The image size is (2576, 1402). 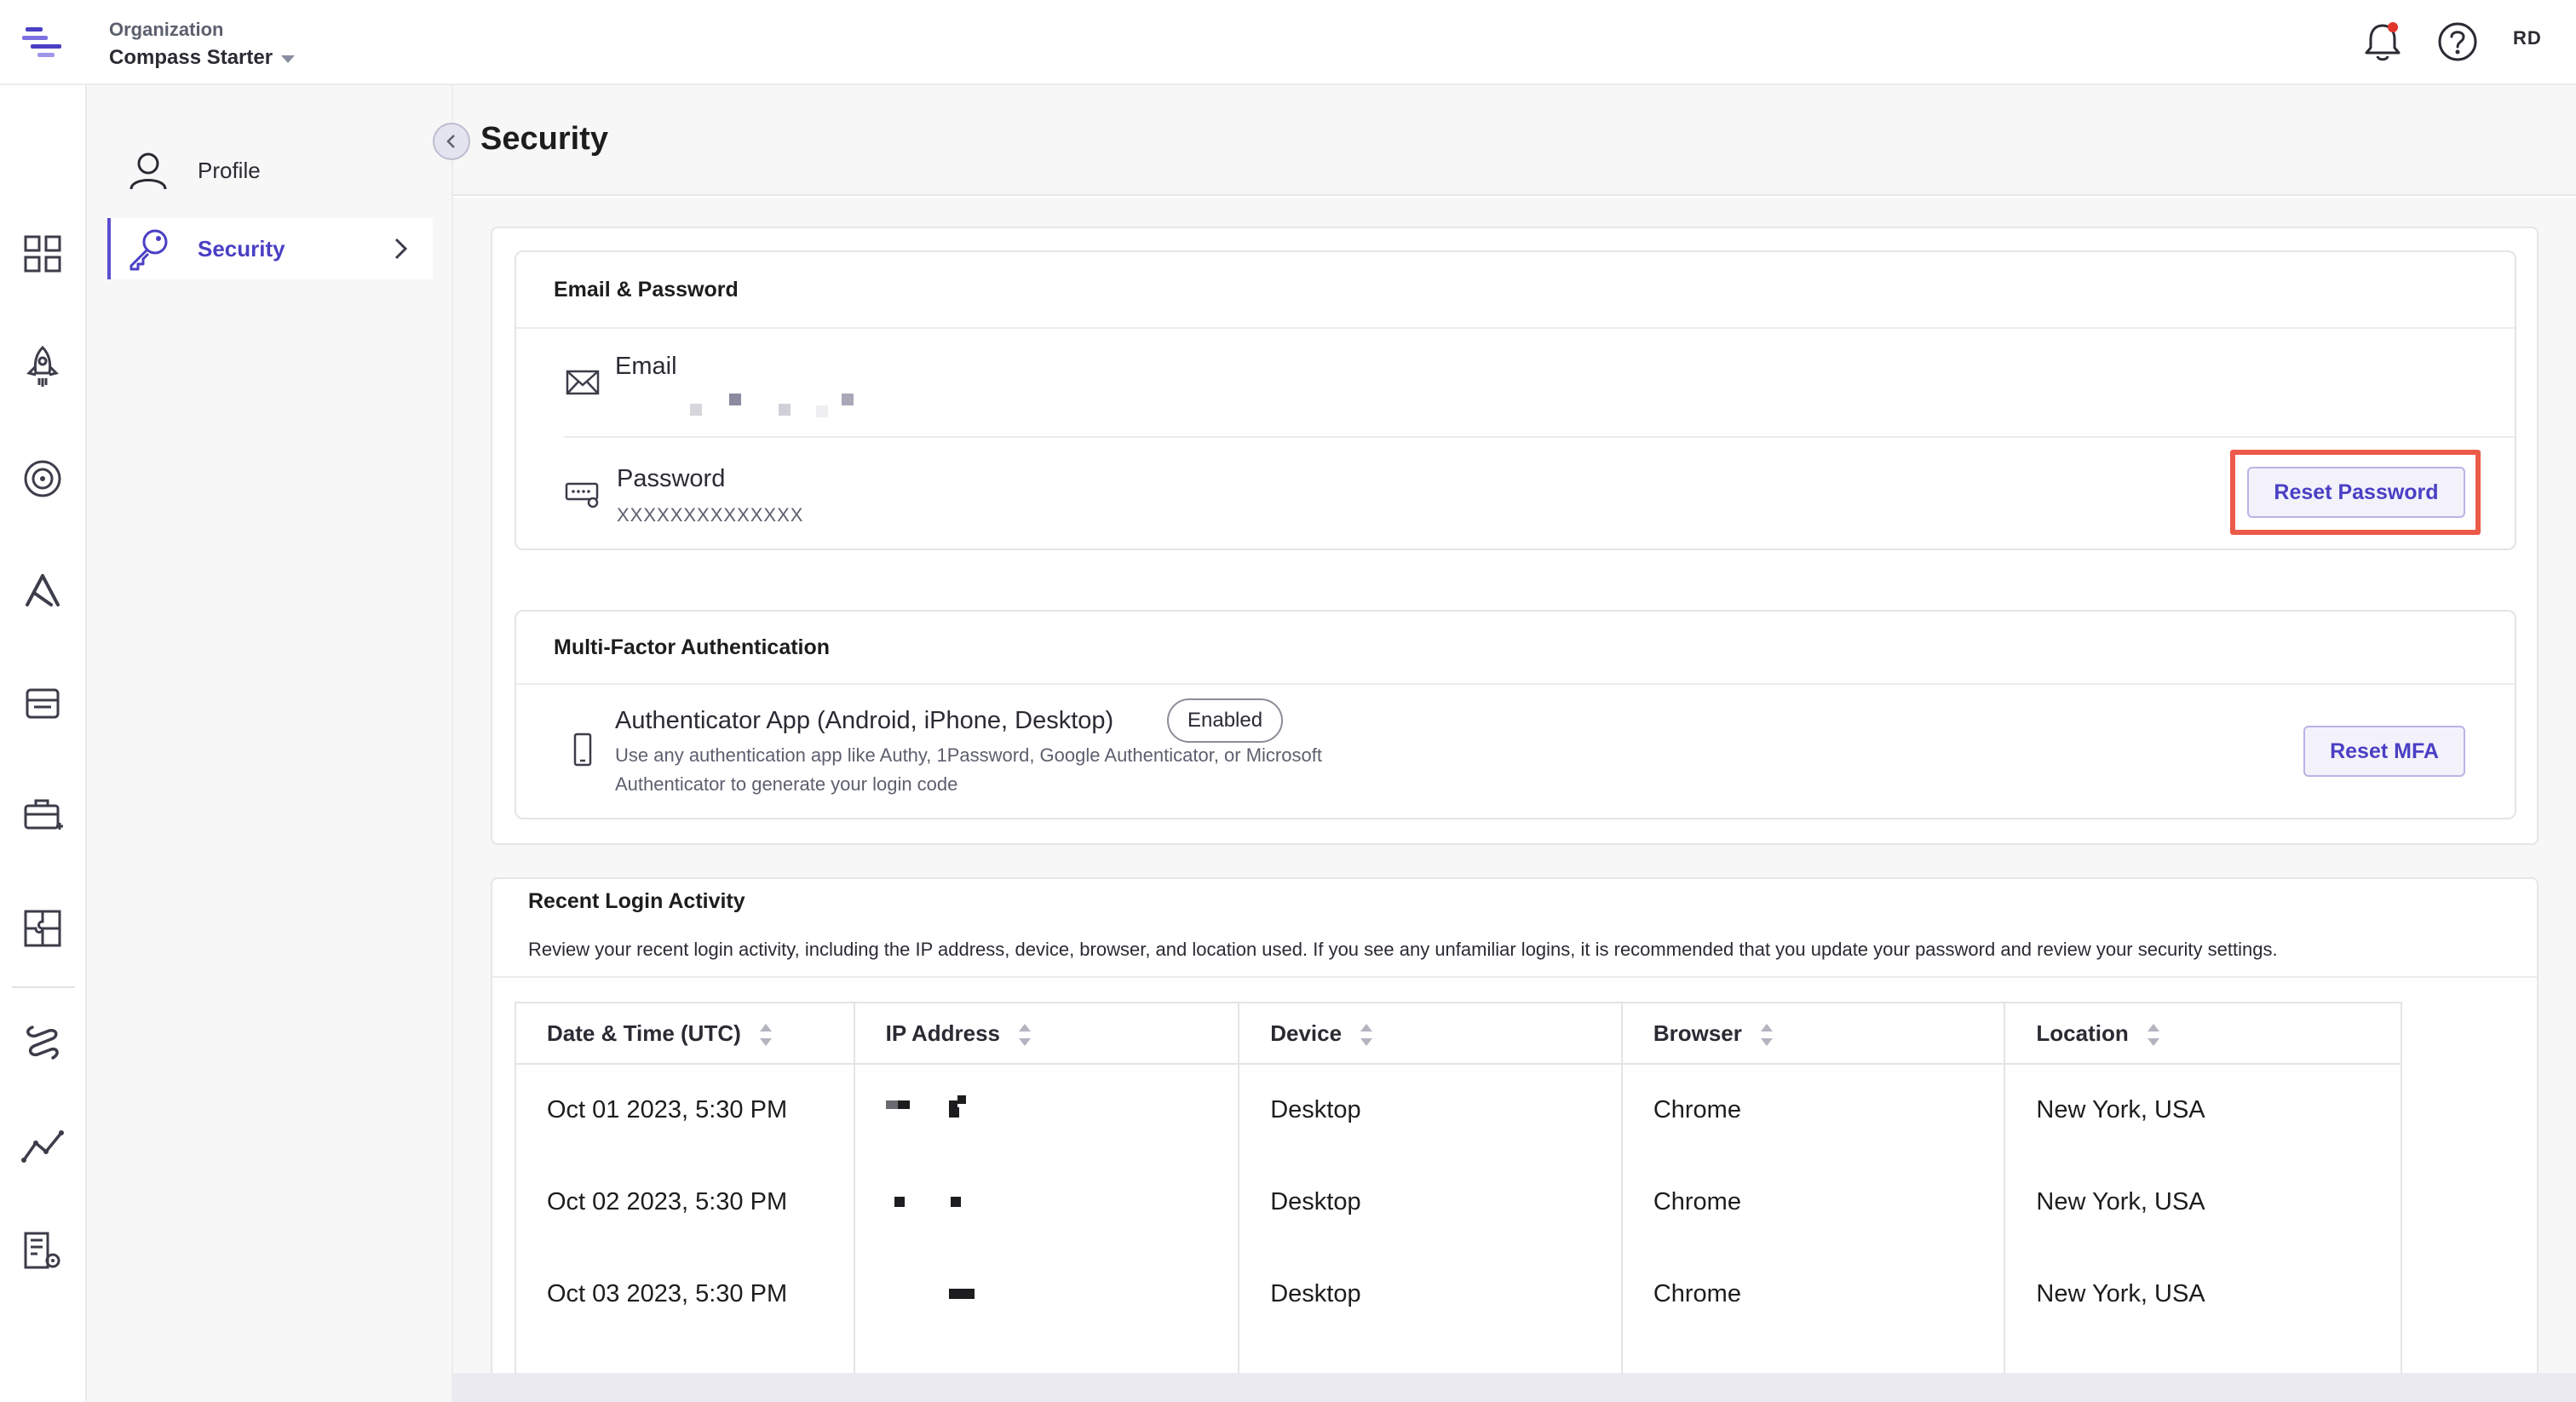 I want to click on column-header-location: Location, so click(x=2203, y=1033).